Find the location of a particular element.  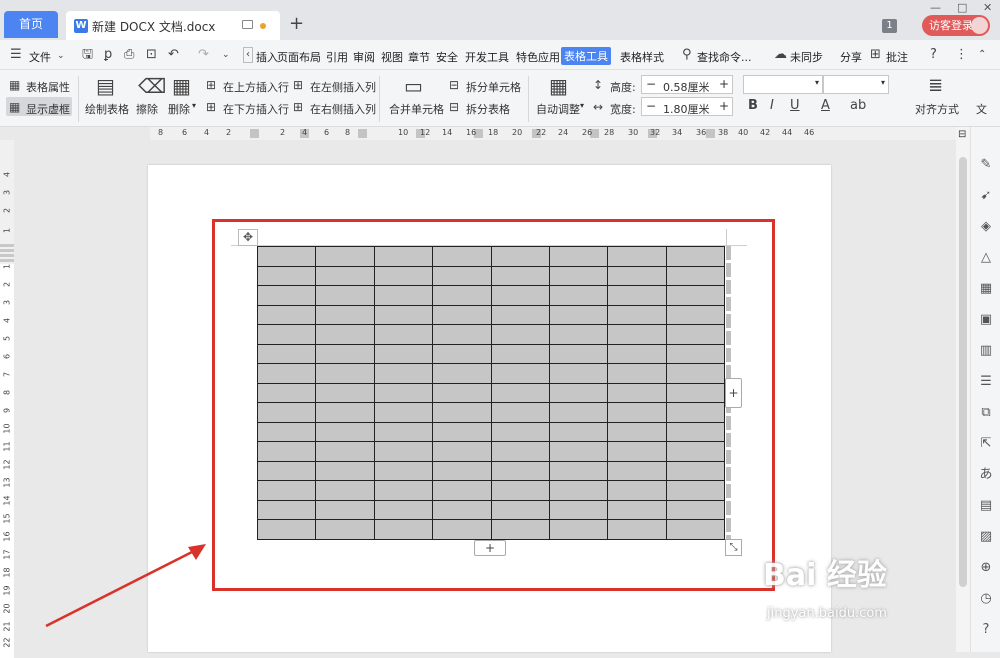

history-icon: ◷ is located at coordinates (986, 599).